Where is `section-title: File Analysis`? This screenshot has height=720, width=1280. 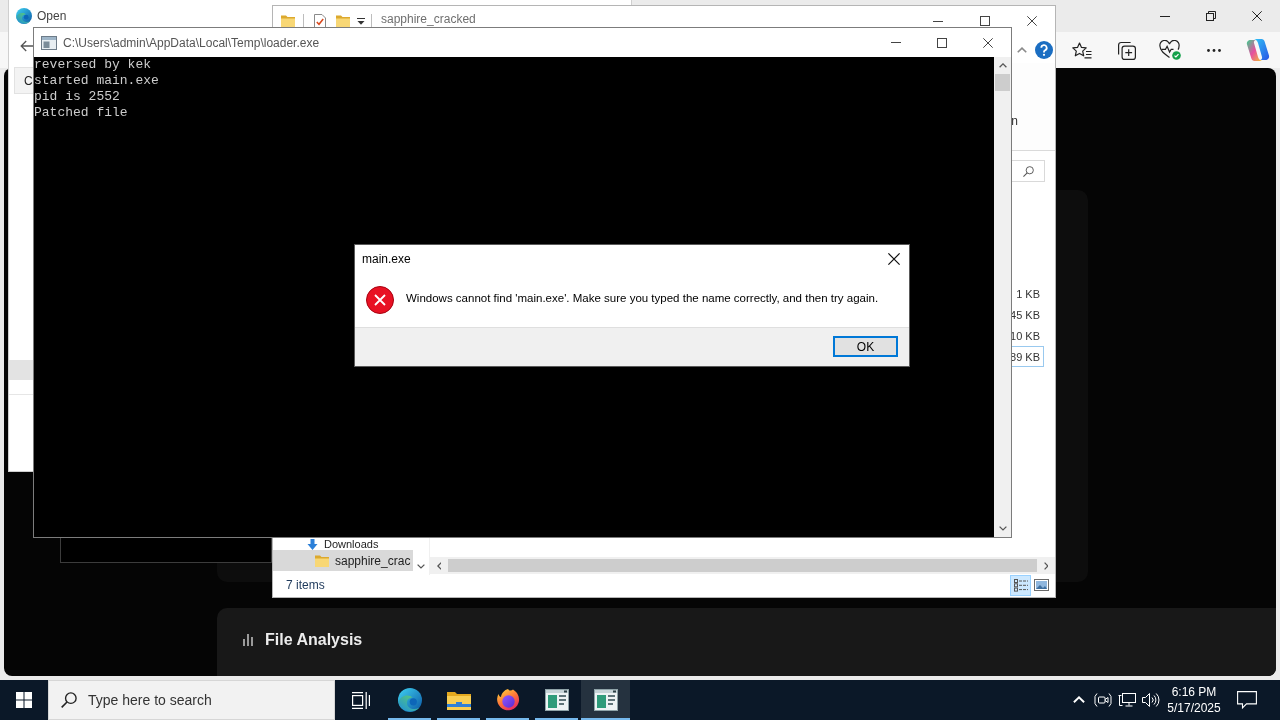
section-title: File Analysis is located at coordinates (314, 640).